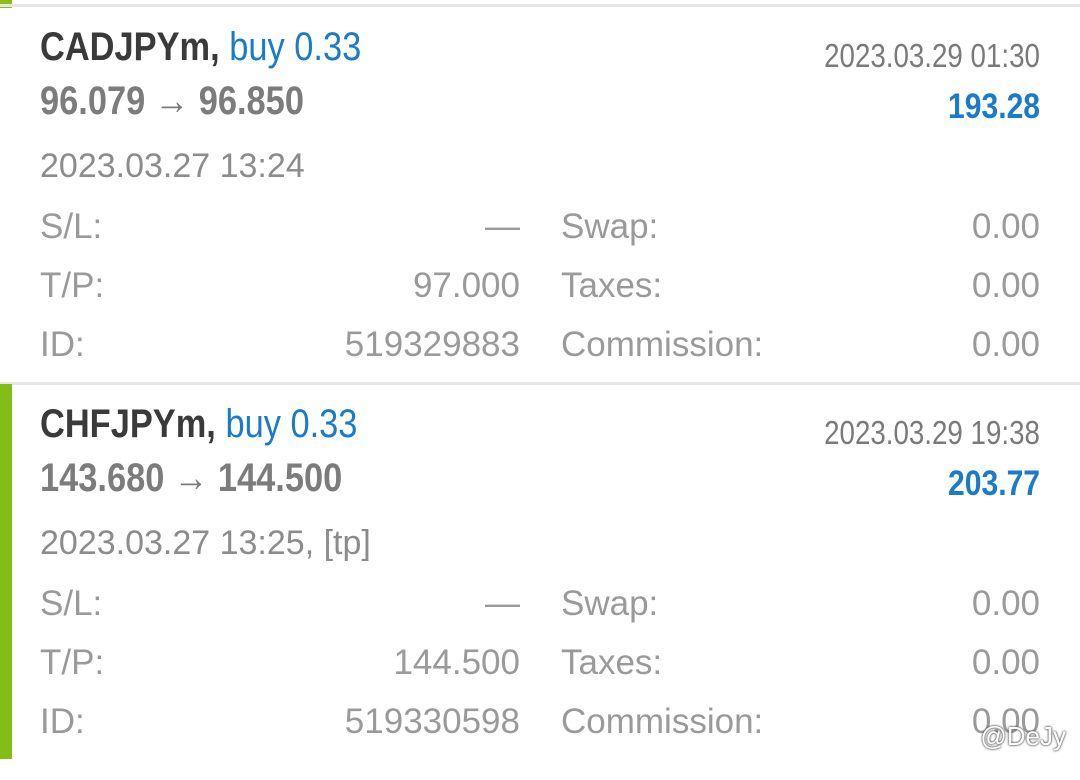  What do you see at coordinates (172, 166) in the screenshot?
I see `trade-open-time: 2023.03.27 13:24` at bounding box center [172, 166].